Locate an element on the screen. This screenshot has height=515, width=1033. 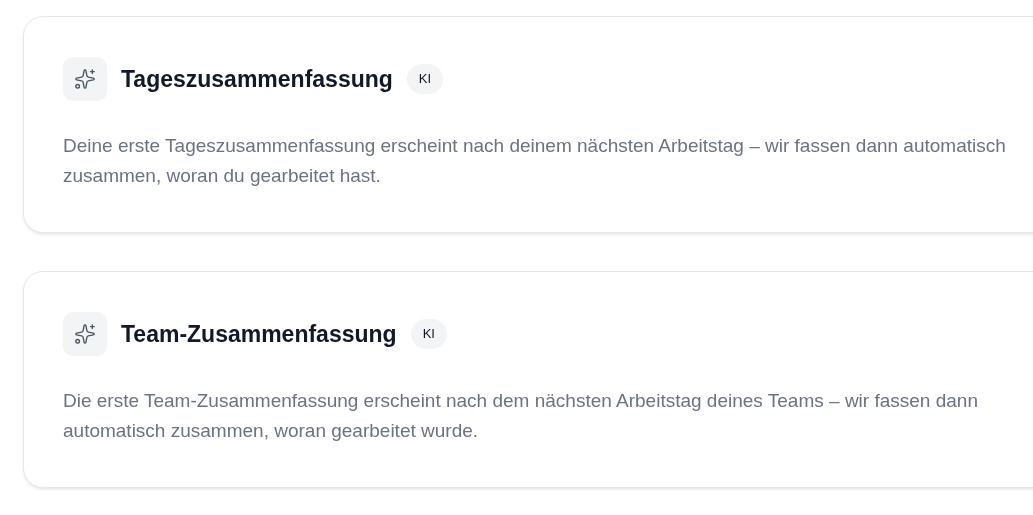
card-title: Team-Zusammenfassung is located at coordinates (259, 334).